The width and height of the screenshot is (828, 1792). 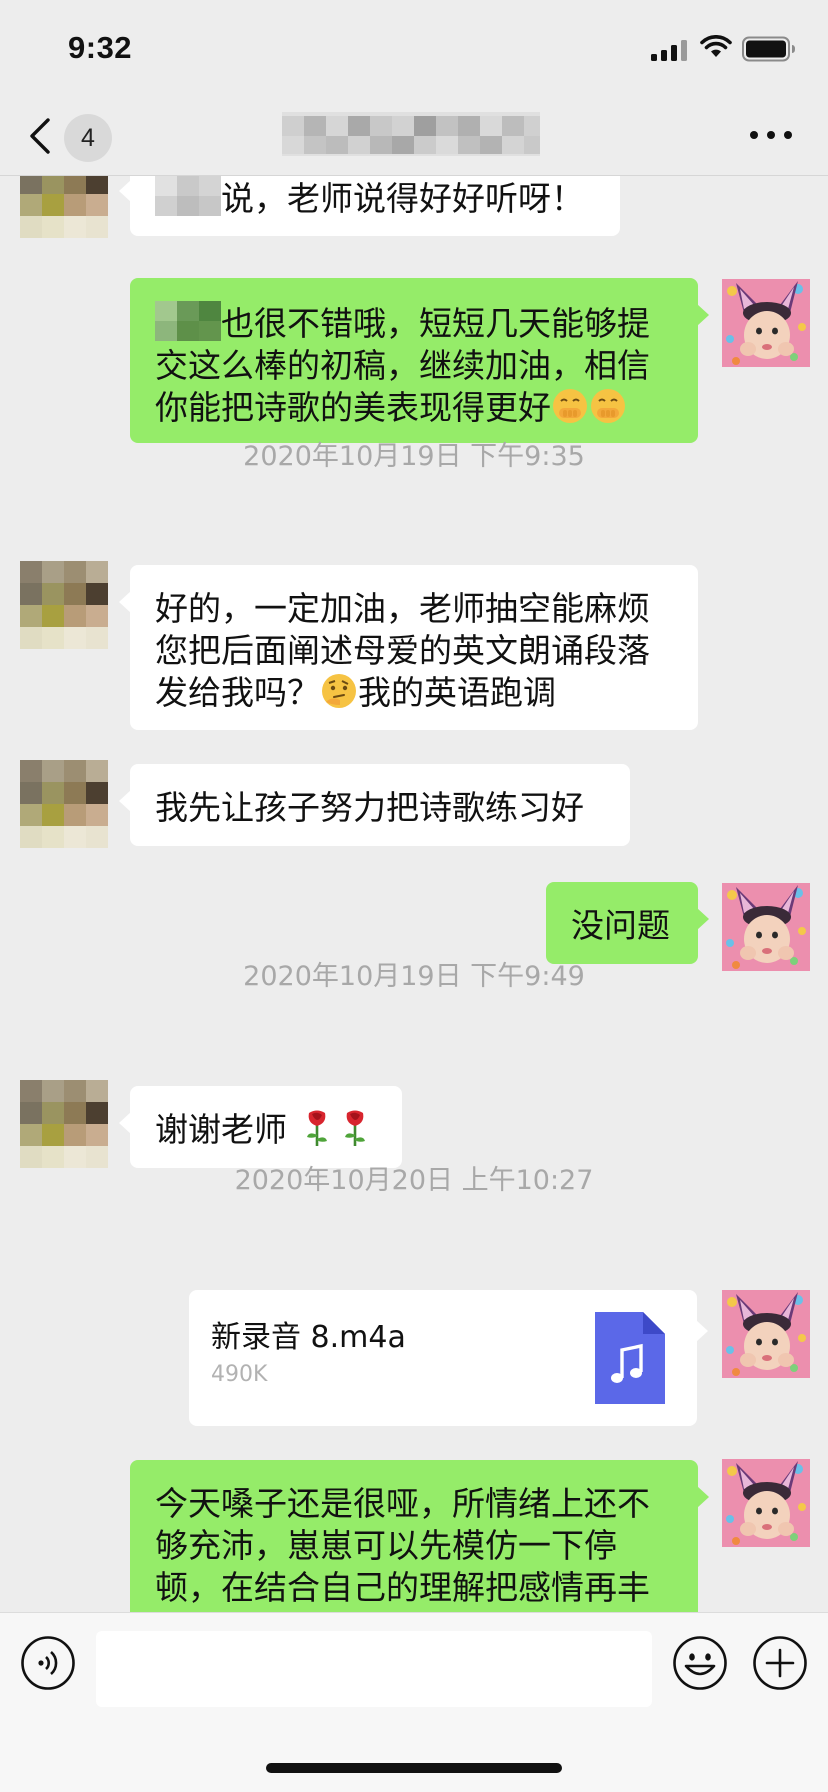 I want to click on thinking-face-emoji, so click(x=339, y=691).